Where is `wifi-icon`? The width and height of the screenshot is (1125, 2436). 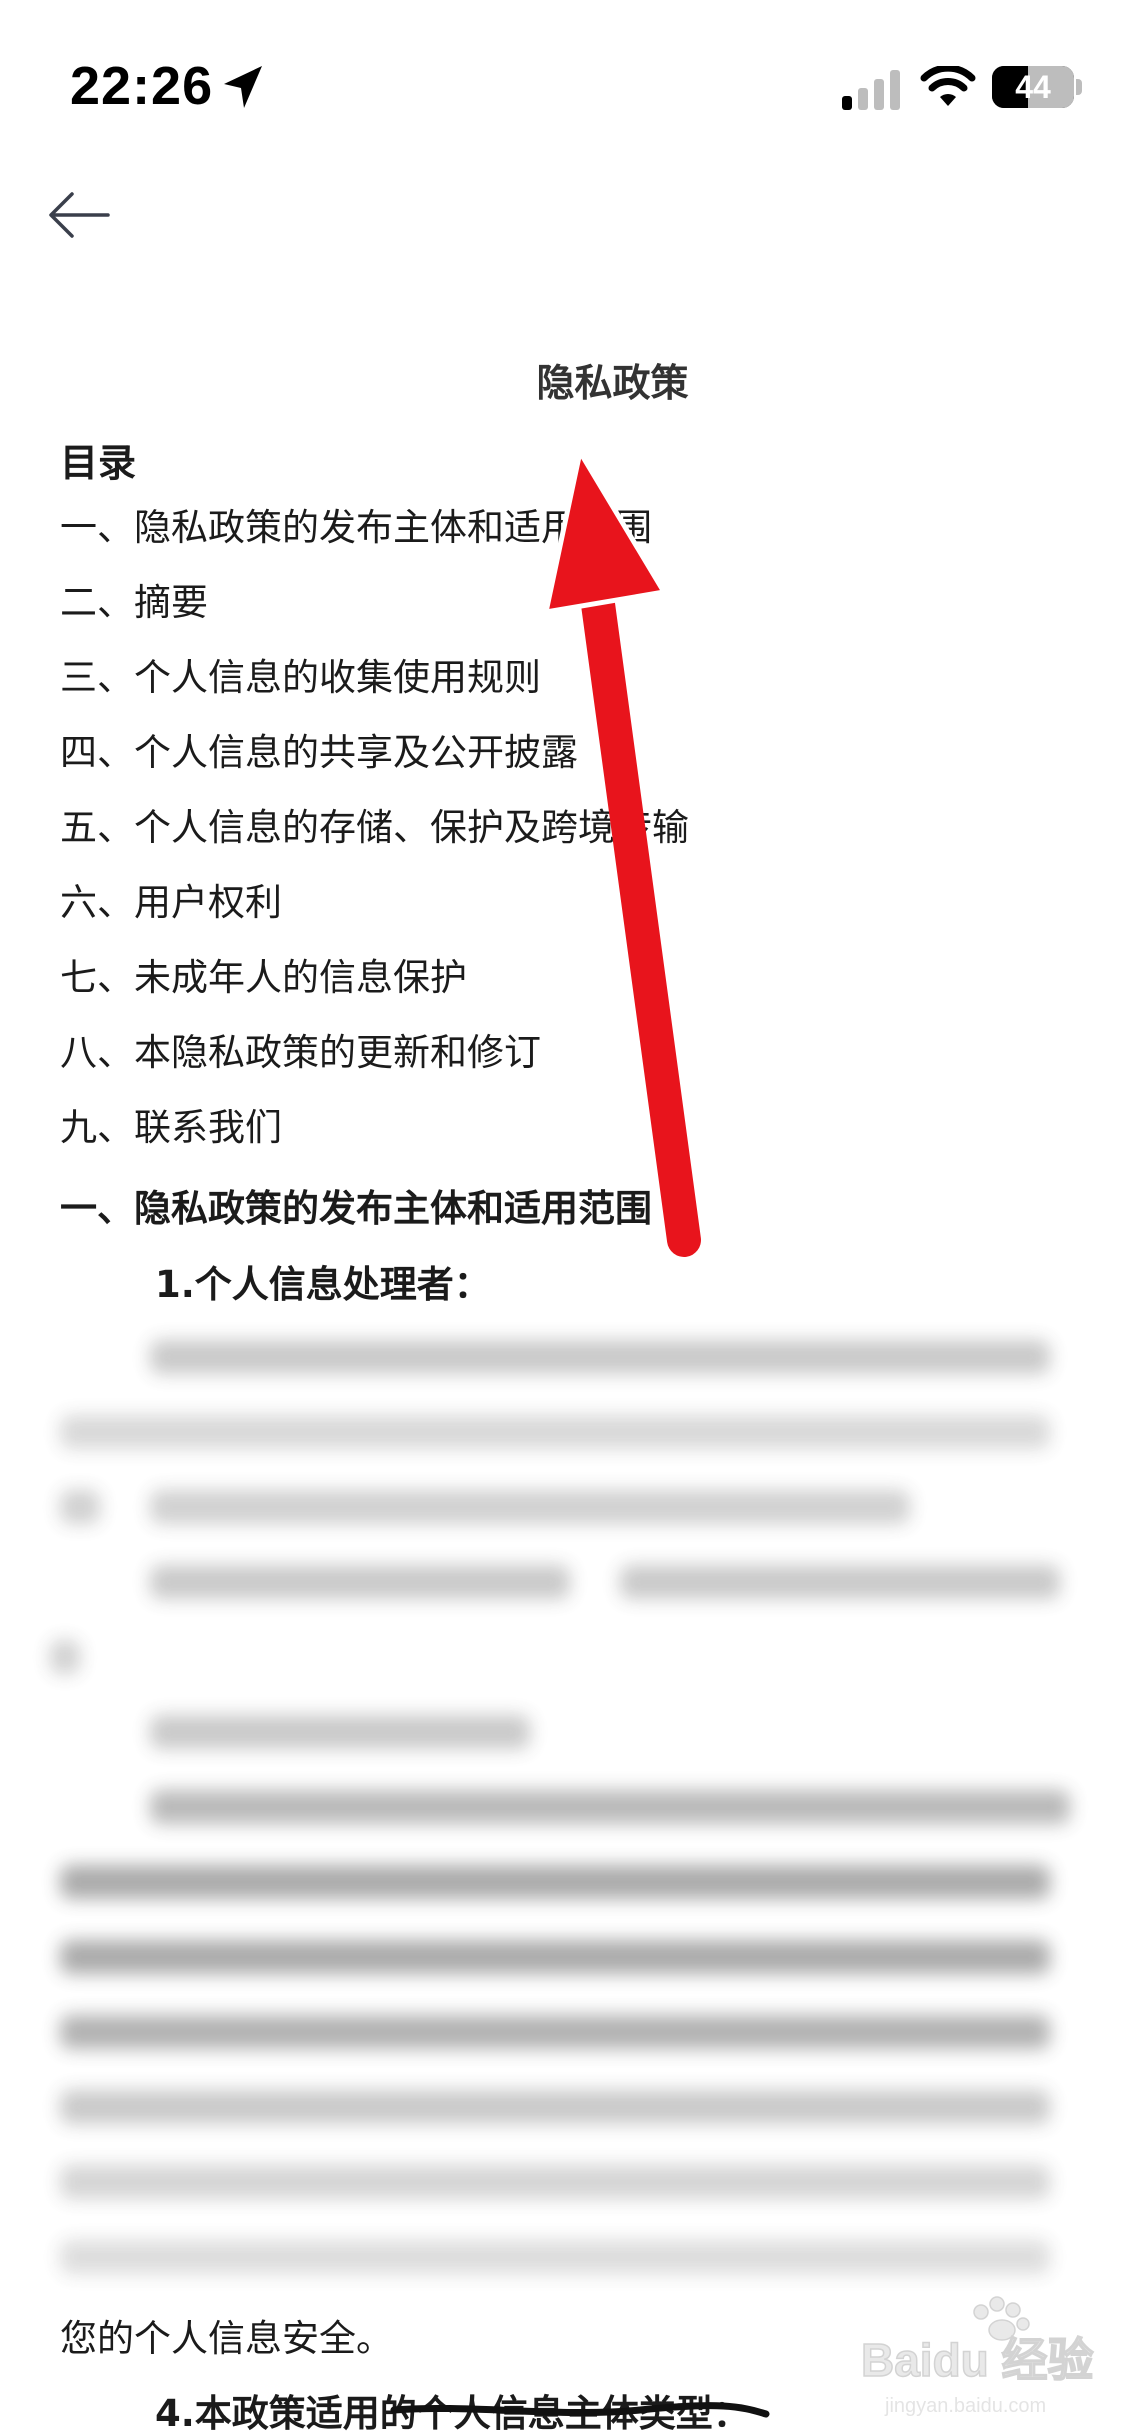
wifi-icon is located at coordinates (948, 86).